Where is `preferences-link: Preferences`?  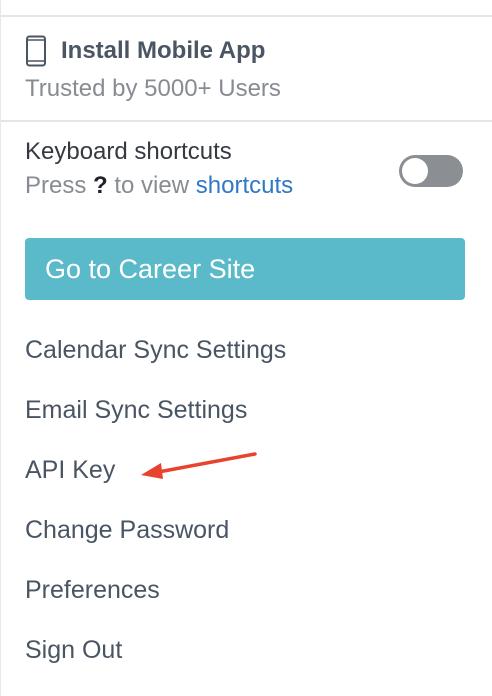 preferences-link: Preferences is located at coordinates (92, 590).